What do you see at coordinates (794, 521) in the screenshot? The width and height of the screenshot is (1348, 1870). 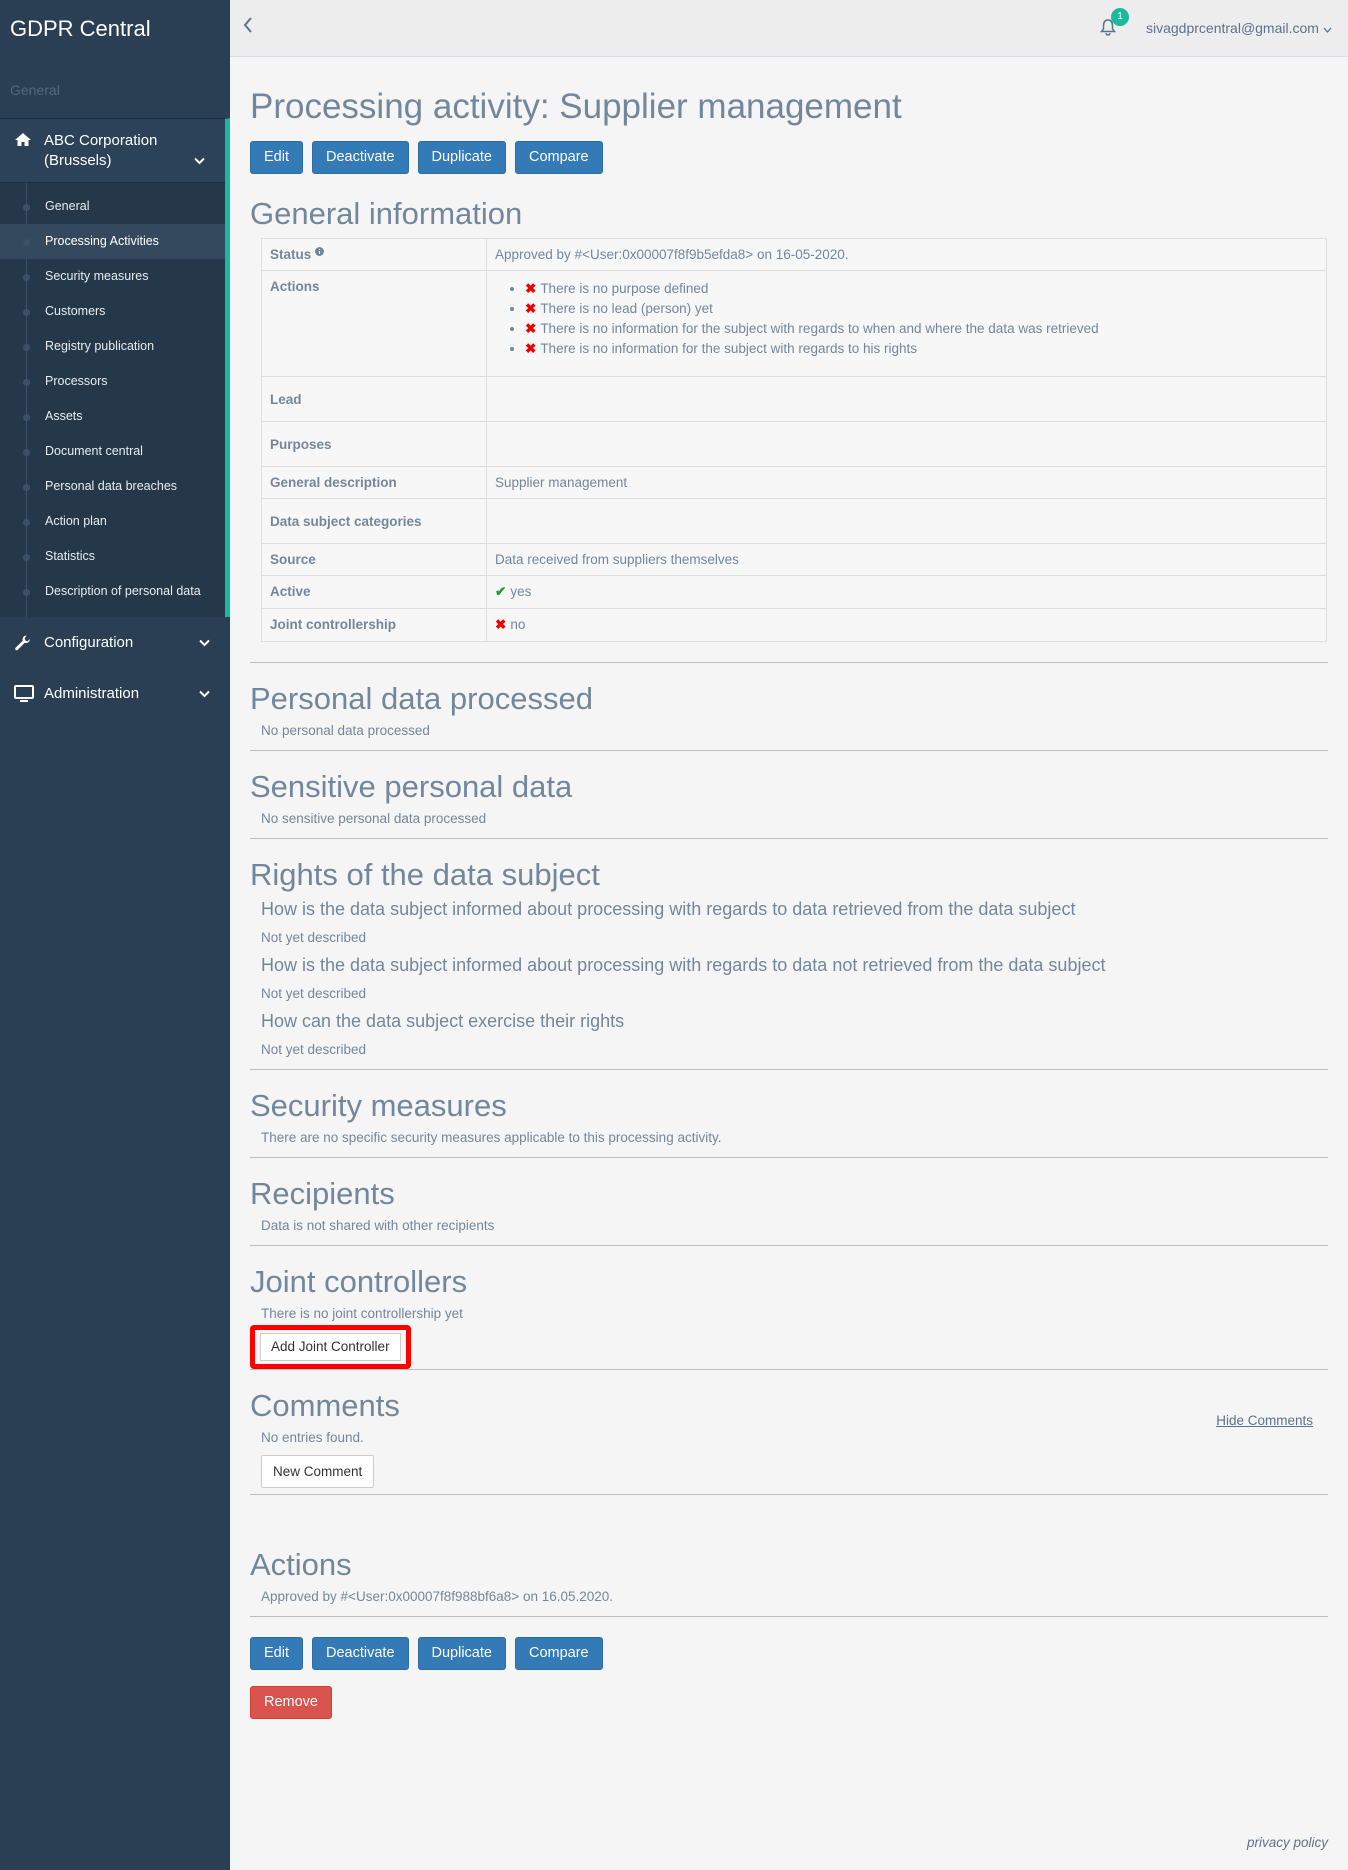 I see `table-row: Data subject categories` at bounding box center [794, 521].